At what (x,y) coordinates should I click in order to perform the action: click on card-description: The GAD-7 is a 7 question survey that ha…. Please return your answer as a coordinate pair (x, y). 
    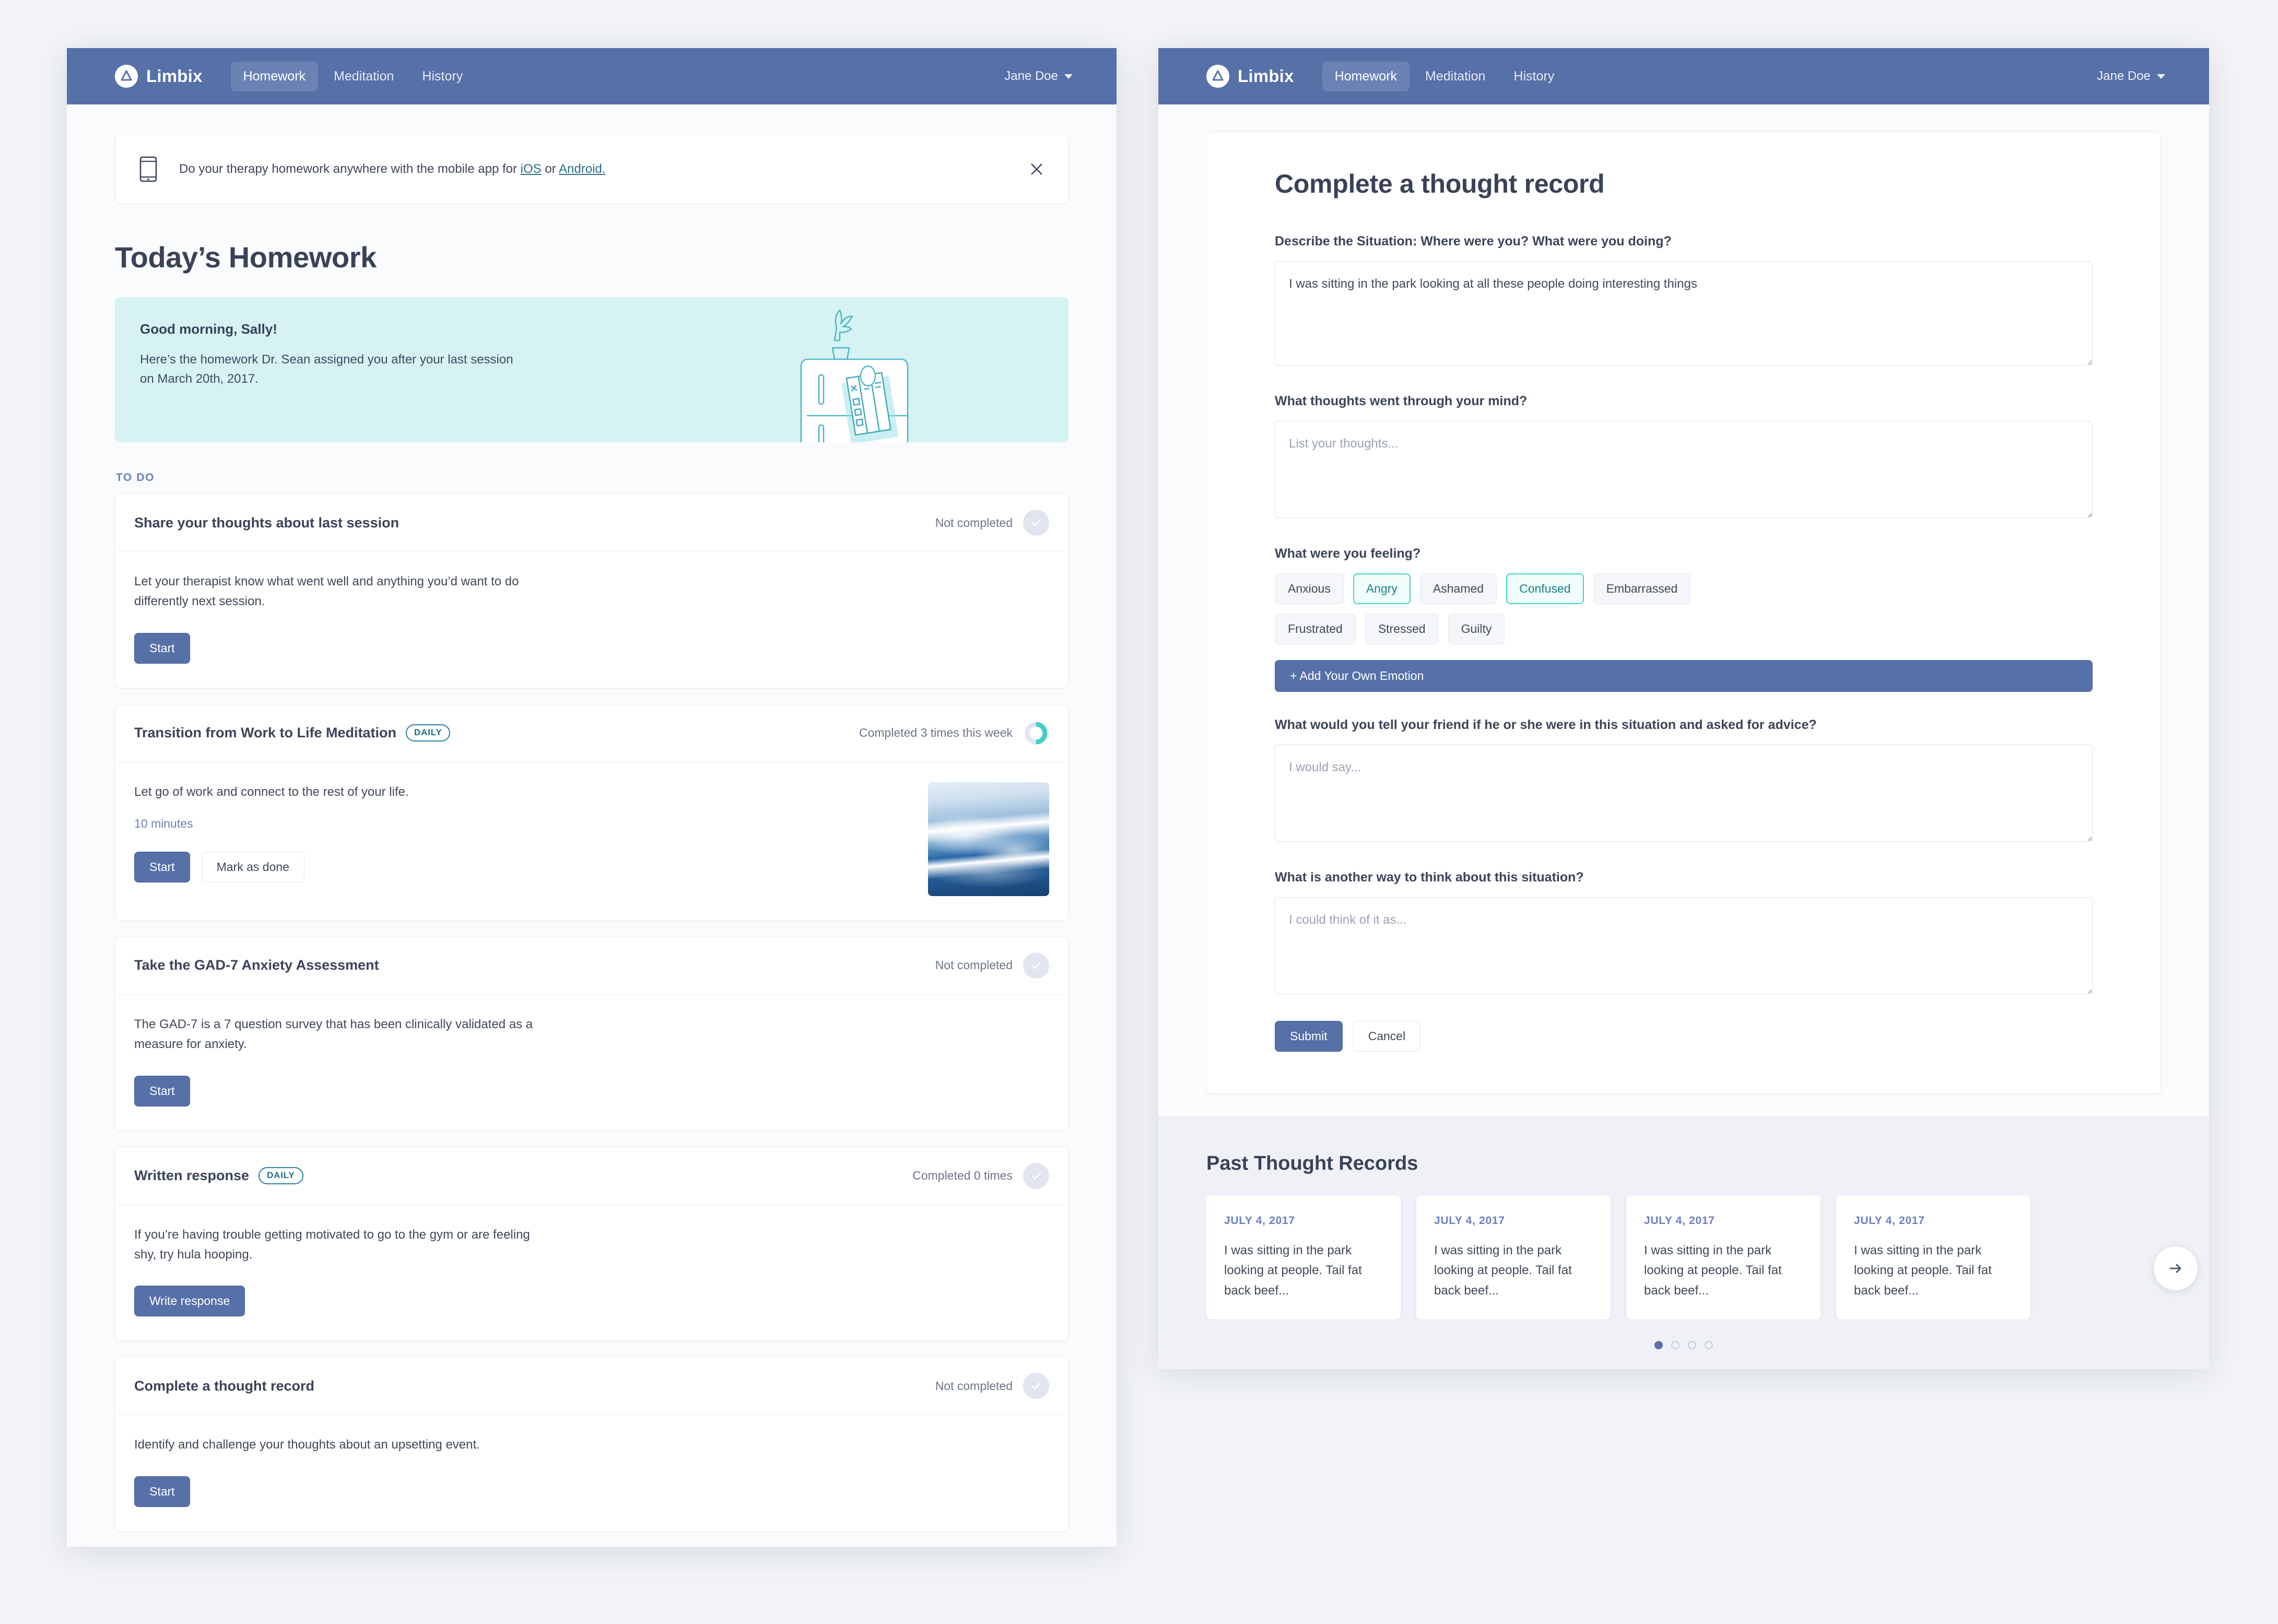
    Looking at the image, I should click on (334, 1034).